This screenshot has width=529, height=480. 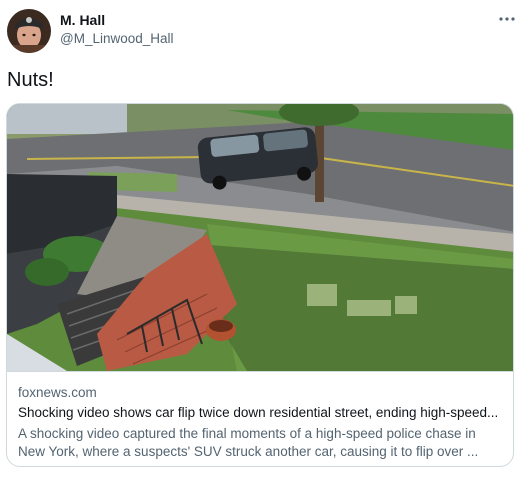 What do you see at coordinates (57, 392) in the screenshot?
I see `card-domain: foxnews.com` at bounding box center [57, 392].